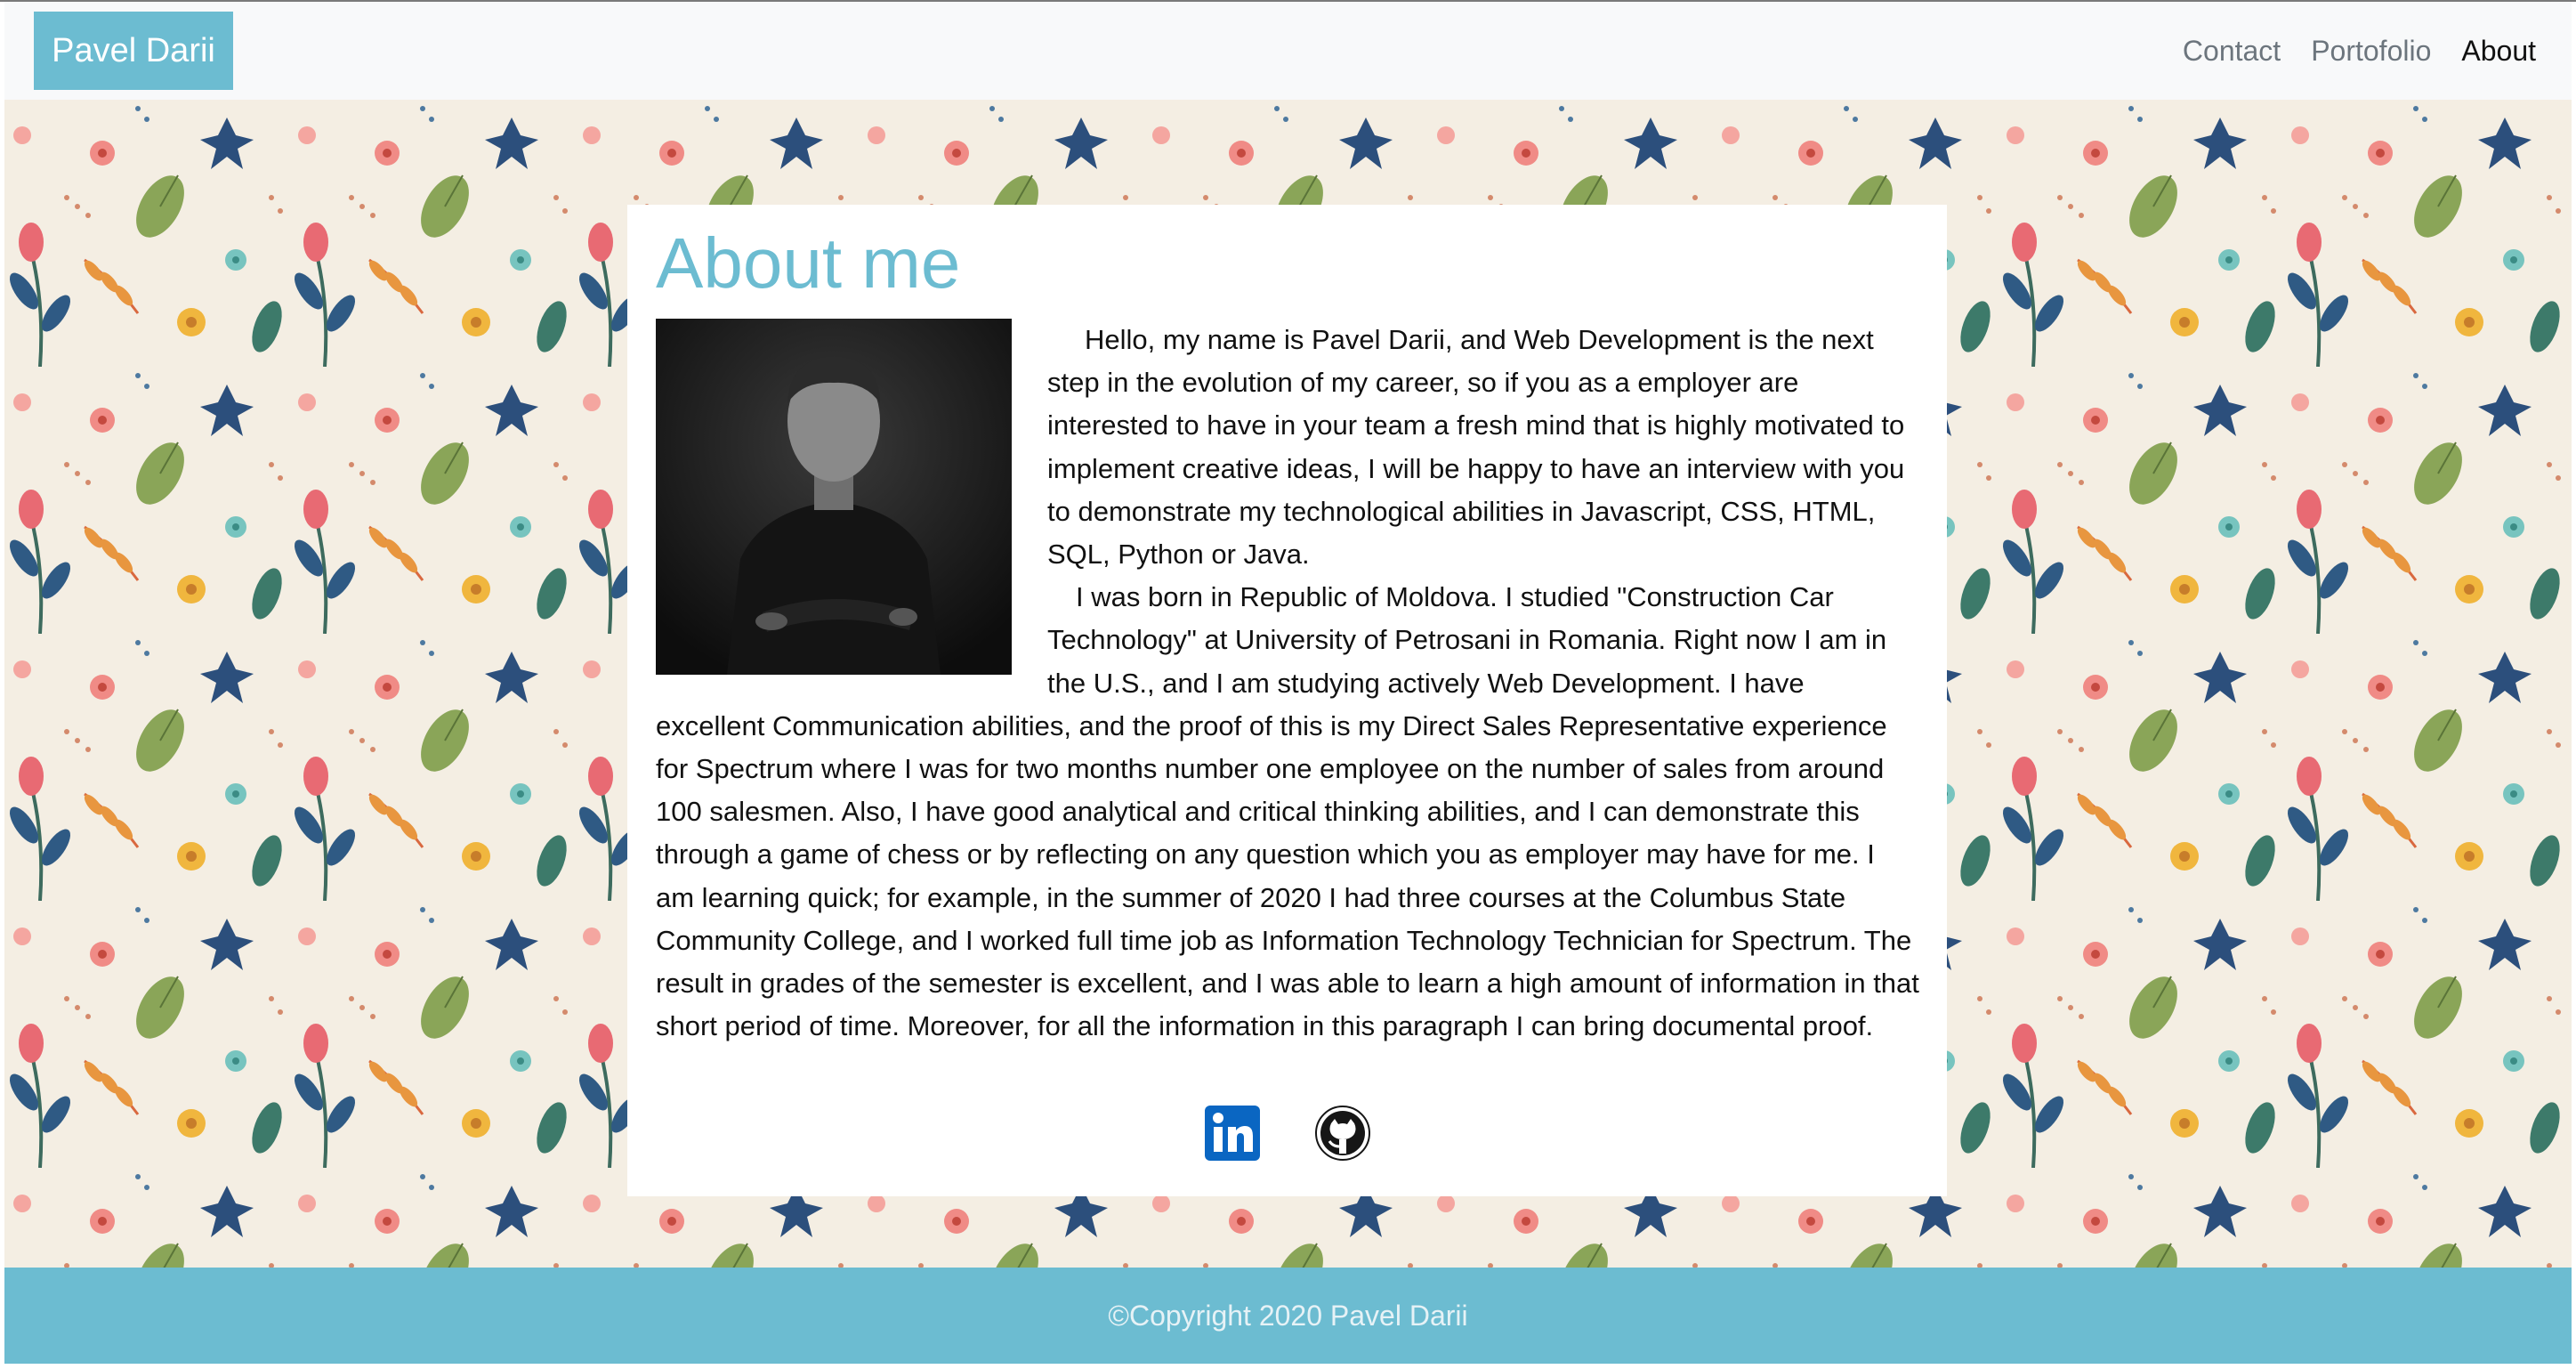  I want to click on bottom-border, so click(1288, 1366).